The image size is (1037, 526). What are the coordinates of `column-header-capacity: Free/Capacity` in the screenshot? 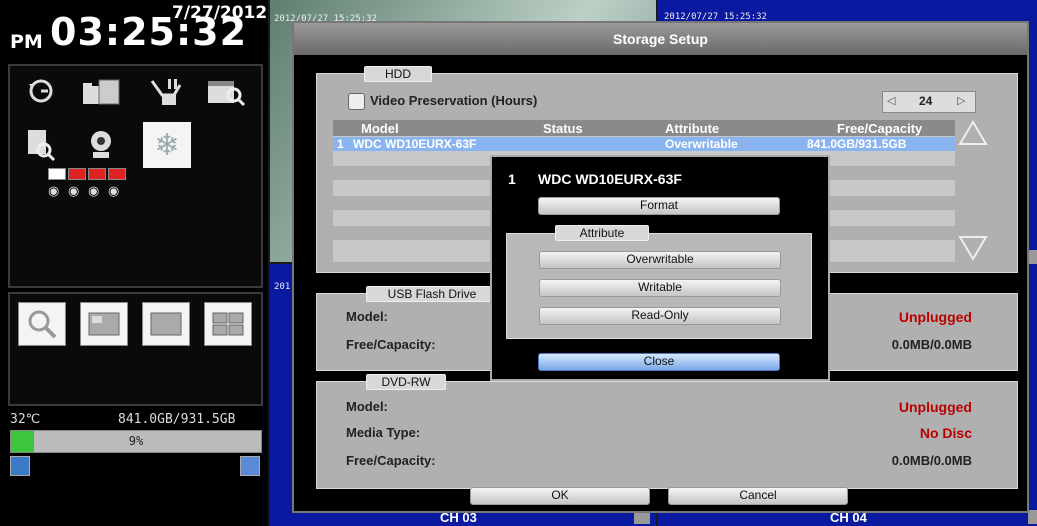 It's located at (880, 128).